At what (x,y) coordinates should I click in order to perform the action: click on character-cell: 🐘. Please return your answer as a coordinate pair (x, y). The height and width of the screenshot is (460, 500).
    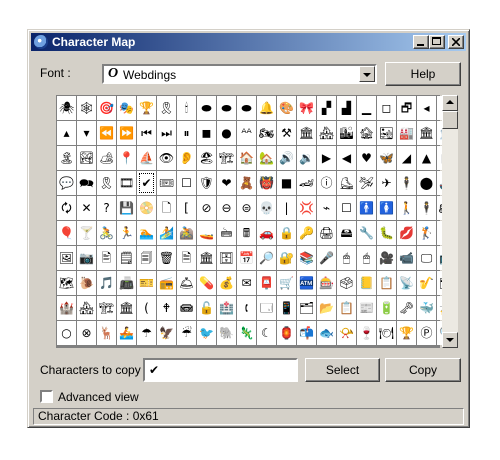
    Looking at the image, I should click on (226, 333).